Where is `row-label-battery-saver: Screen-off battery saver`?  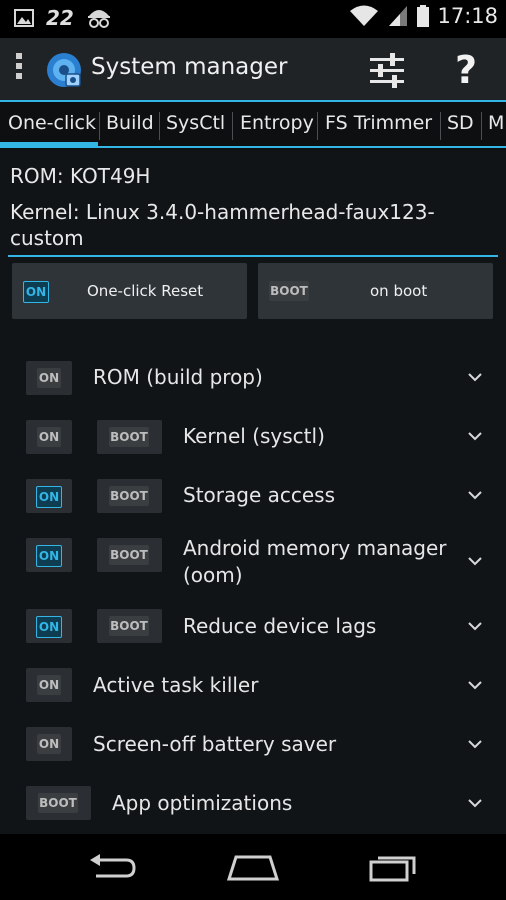
row-label-battery-saver: Screen-off battery saver is located at coordinates (214, 744).